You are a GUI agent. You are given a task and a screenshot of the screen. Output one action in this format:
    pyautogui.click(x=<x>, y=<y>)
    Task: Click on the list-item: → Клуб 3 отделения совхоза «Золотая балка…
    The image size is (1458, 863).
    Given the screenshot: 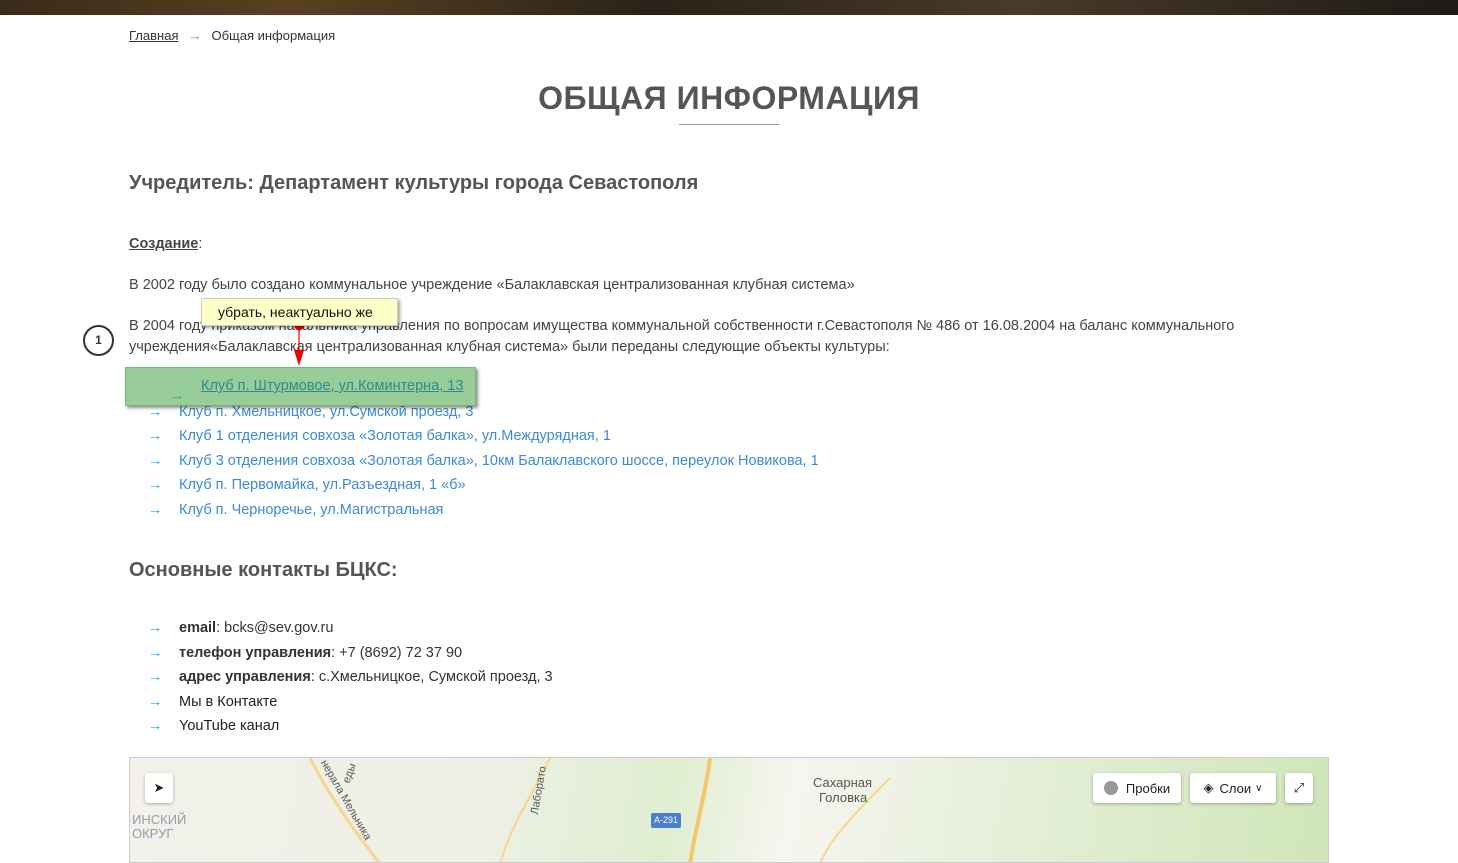 What is the action you would take?
    pyautogui.click(x=483, y=460)
    